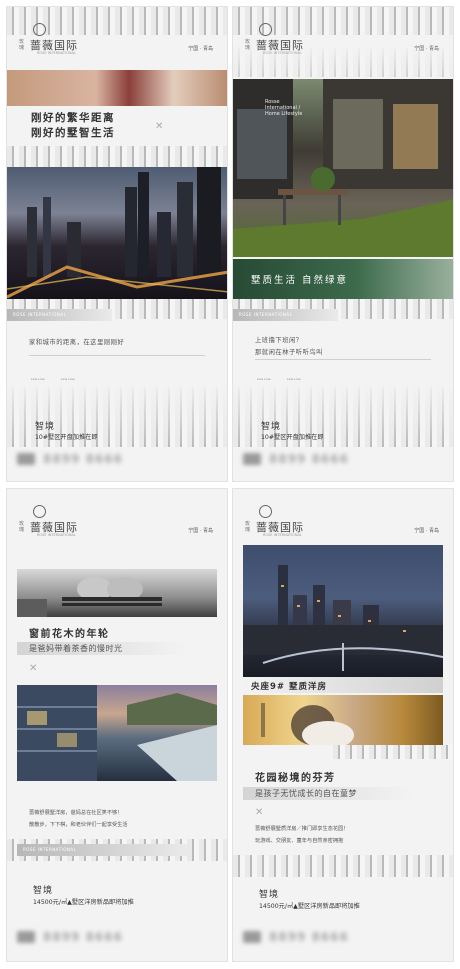 This screenshot has width=460, height=969. Describe the element at coordinates (343, 62) in the screenshot. I see `stripe-fade` at that location.